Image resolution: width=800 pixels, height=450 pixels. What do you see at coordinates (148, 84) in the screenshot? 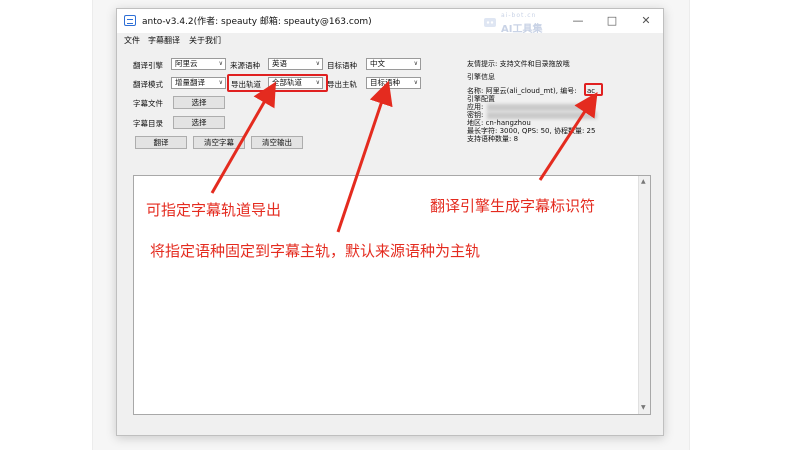
I see `mode-label: 翻译模式` at bounding box center [148, 84].